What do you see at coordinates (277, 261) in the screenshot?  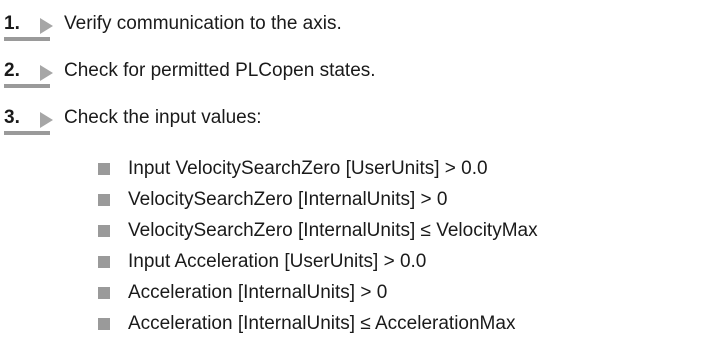 I see `list-item-text: Input Acceleration [UserUnits] > 0.0` at bounding box center [277, 261].